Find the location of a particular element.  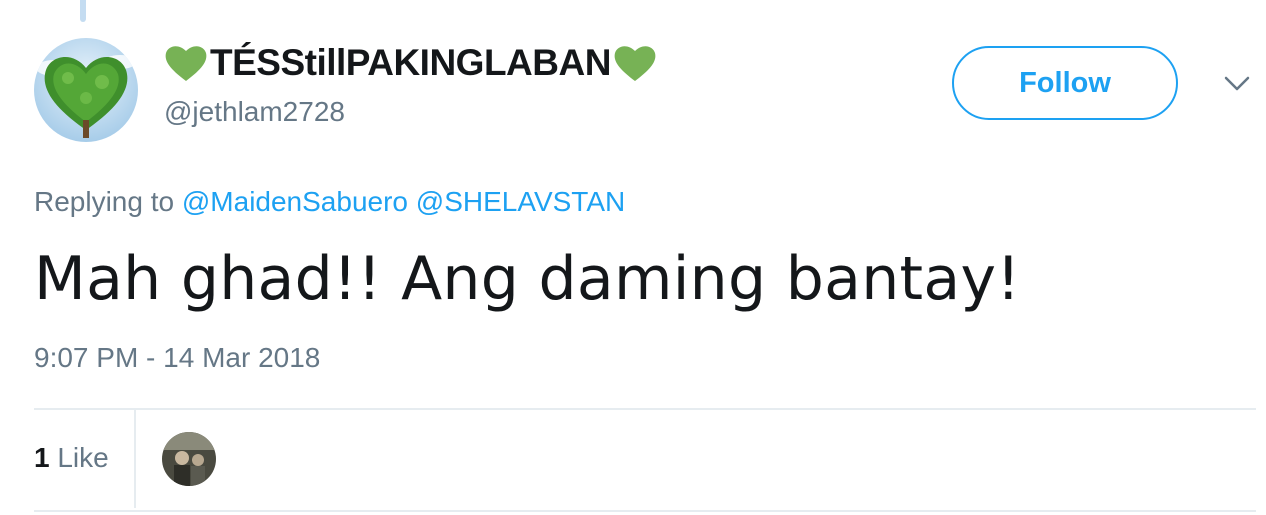

avatar is located at coordinates (86, 90).